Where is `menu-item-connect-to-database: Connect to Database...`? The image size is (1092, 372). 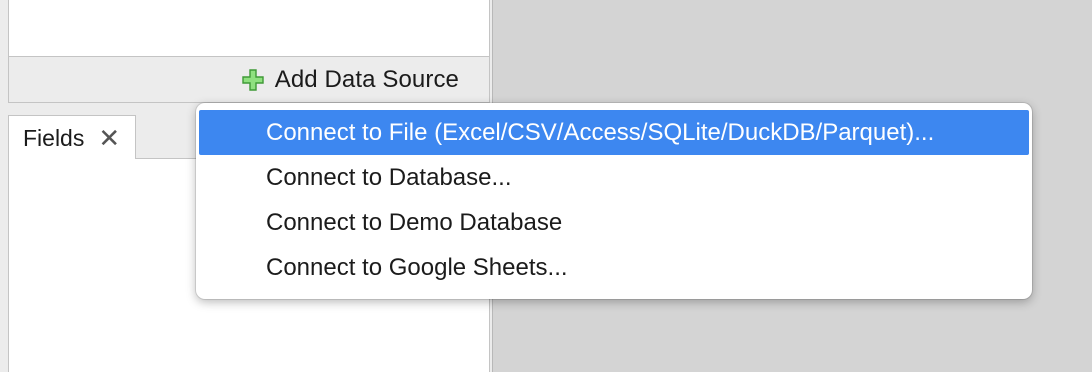
menu-item-connect-to-database: Connect to Database... is located at coordinates (614, 177).